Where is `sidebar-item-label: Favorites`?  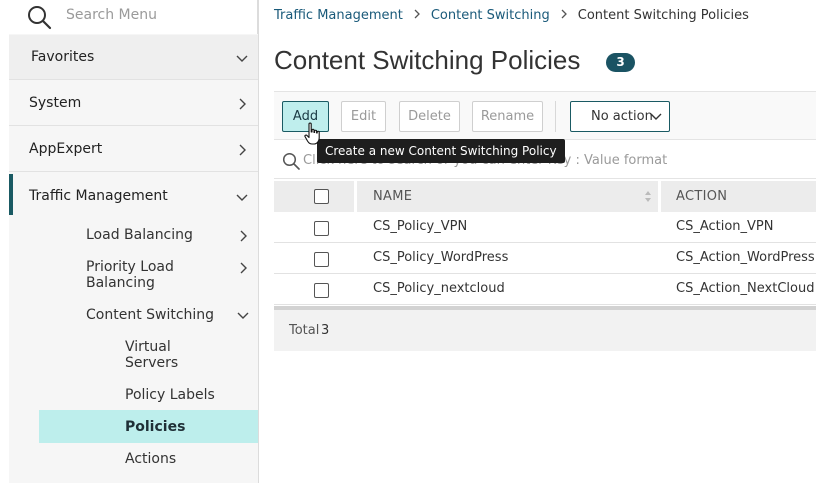
sidebar-item-label: Favorites is located at coordinates (63, 57).